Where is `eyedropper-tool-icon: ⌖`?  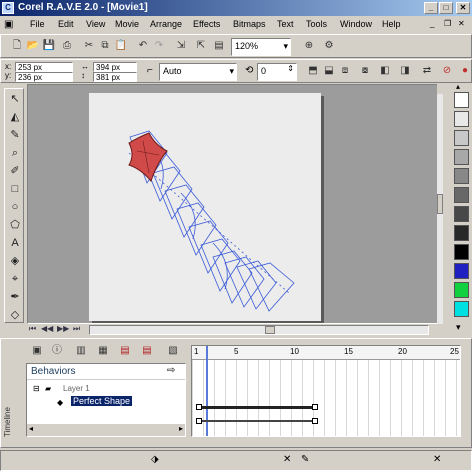 eyedropper-tool-icon: ⌖ is located at coordinates (15, 279).